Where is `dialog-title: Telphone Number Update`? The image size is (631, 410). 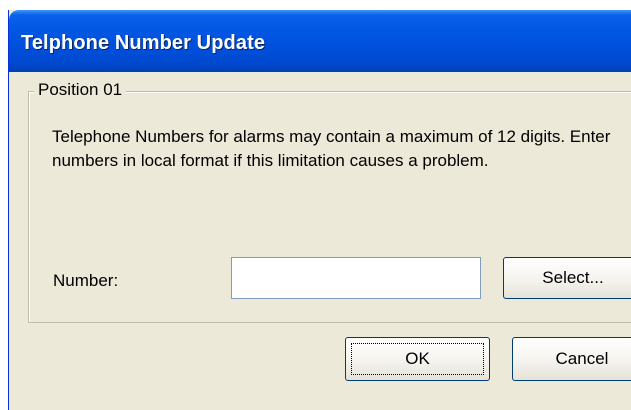 dialog-title: Telphone Number Update is located at coordinates (143, 43).